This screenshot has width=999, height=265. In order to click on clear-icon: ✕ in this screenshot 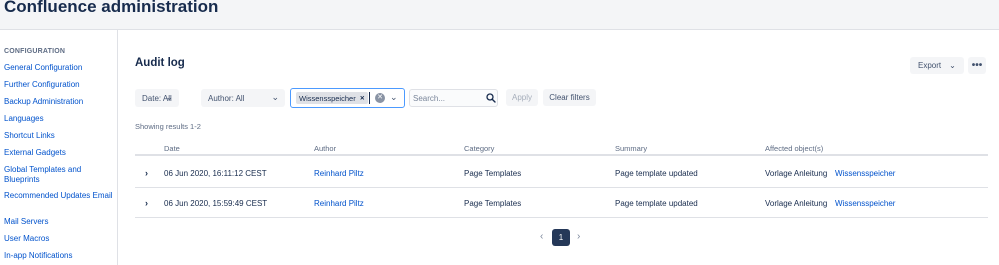, I will do `click(380, 98)`.